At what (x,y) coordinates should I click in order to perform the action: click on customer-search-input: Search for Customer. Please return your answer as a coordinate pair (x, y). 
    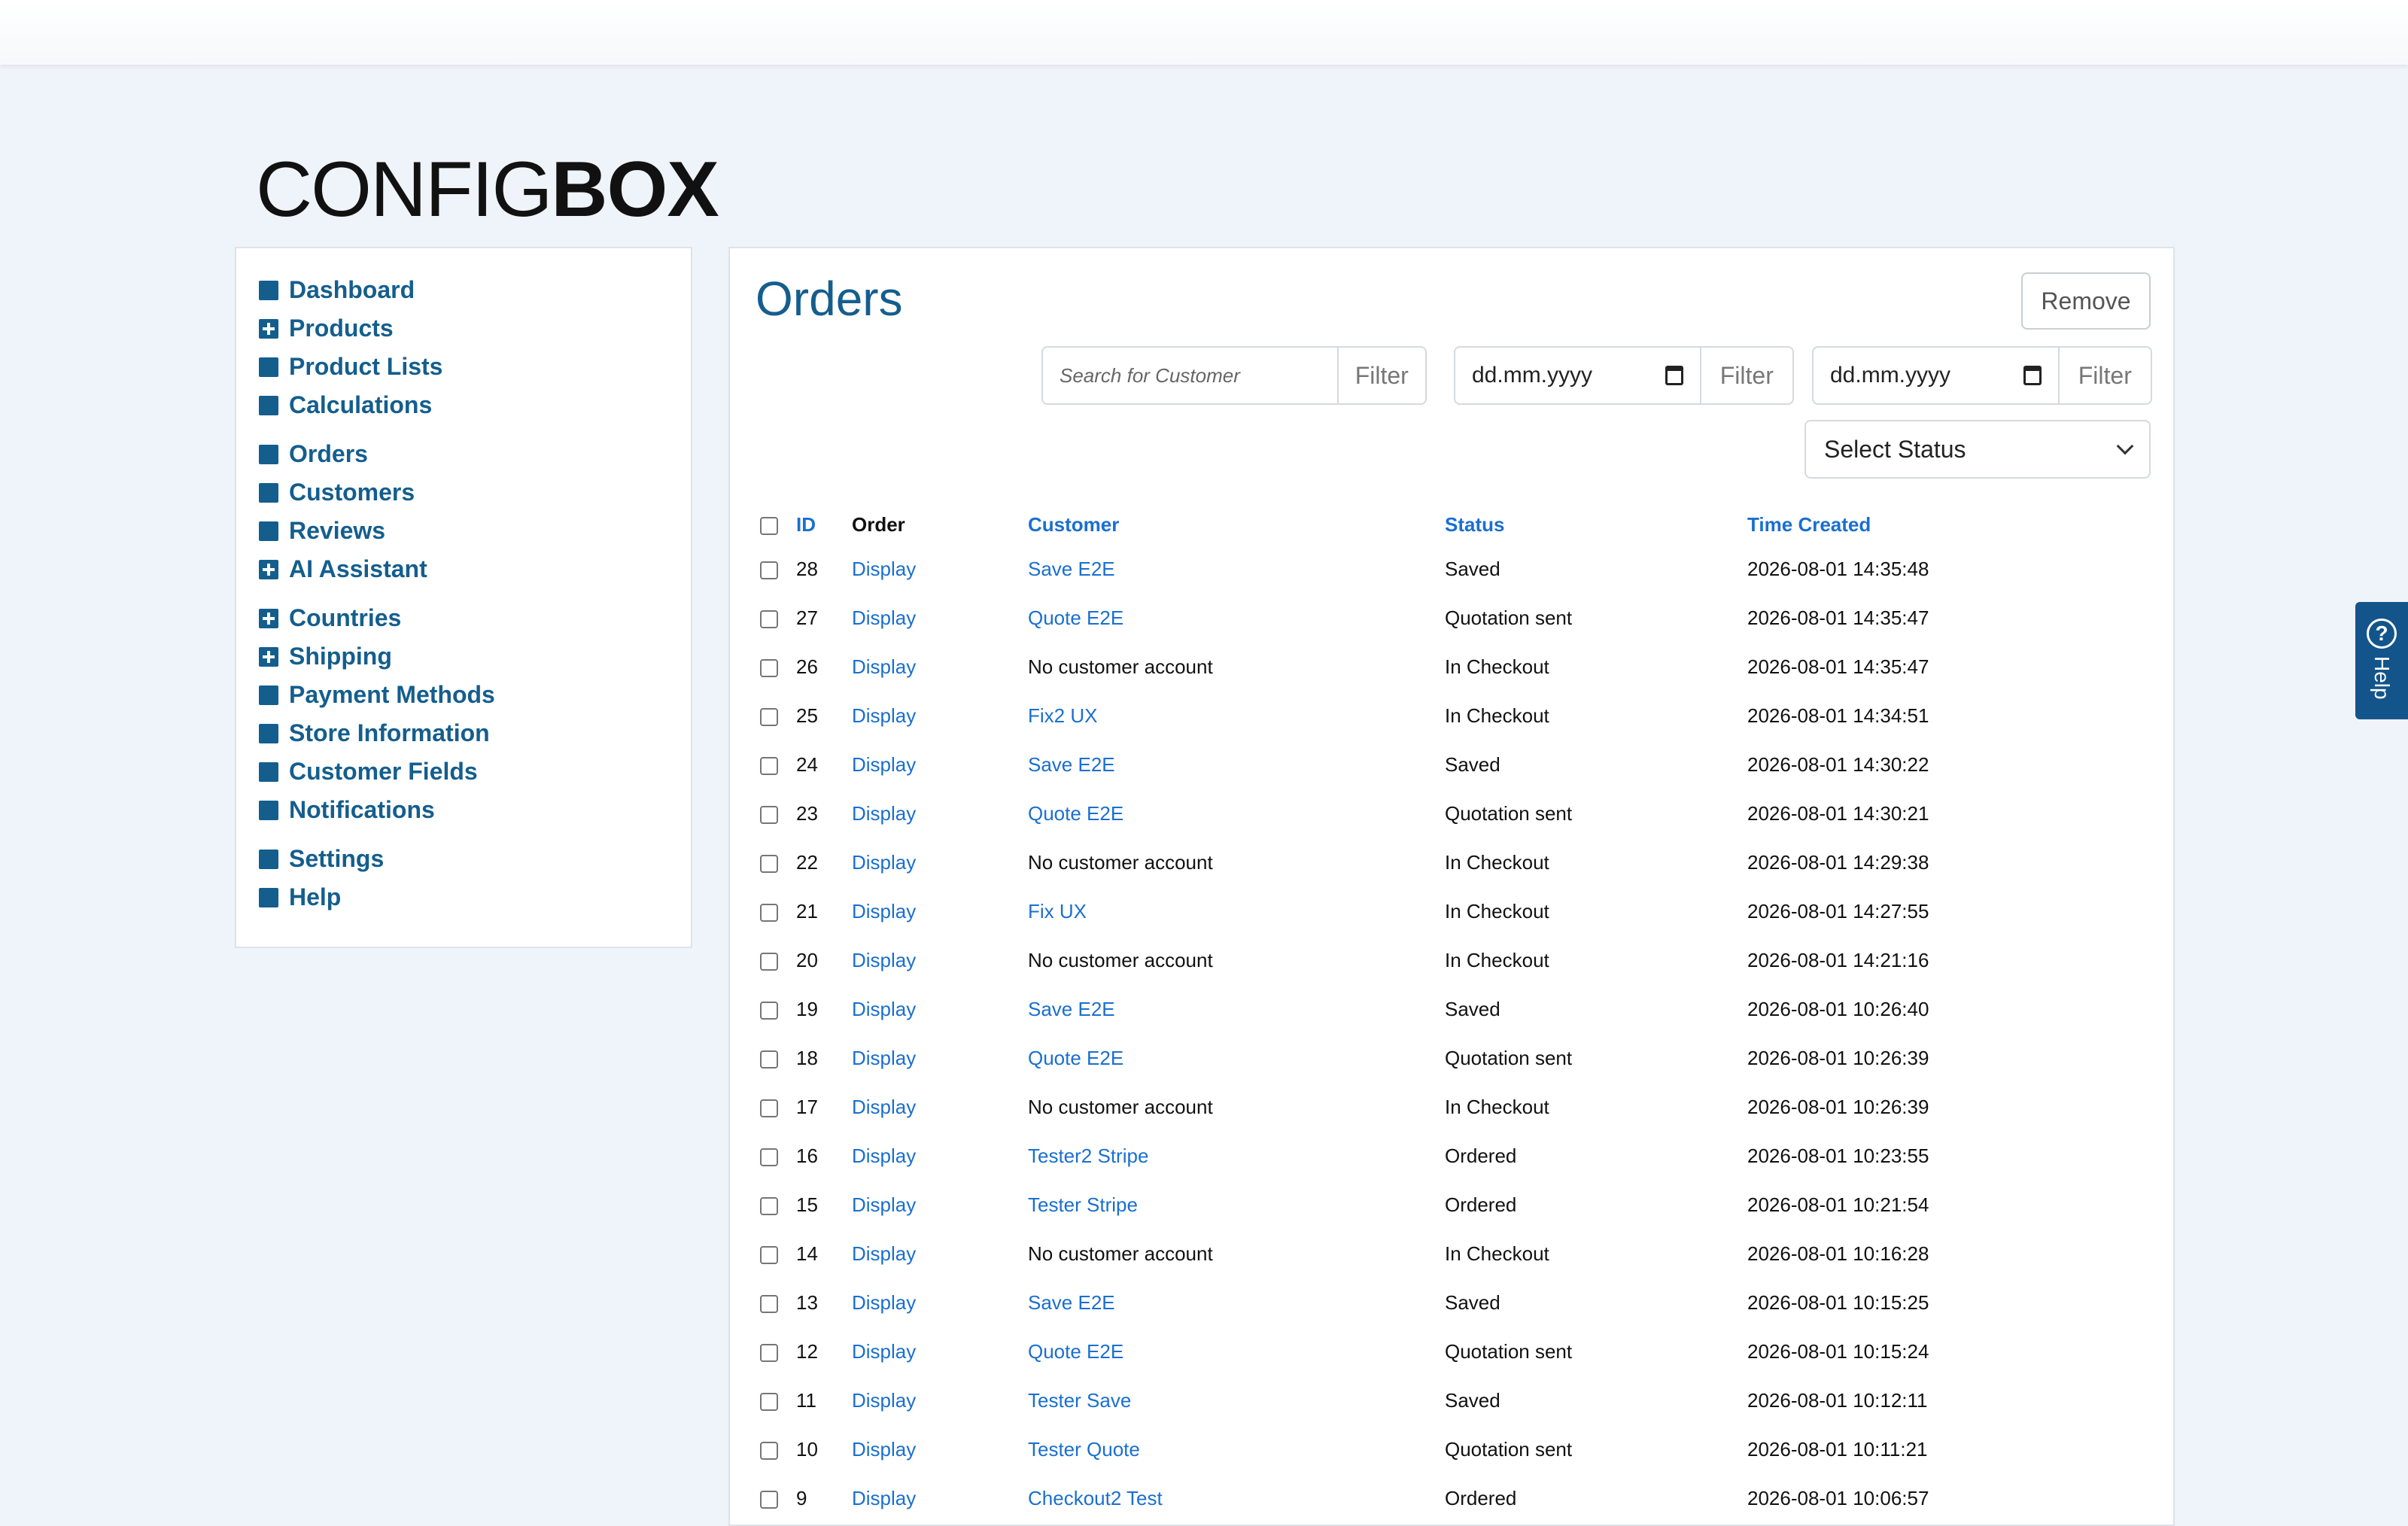
    Looking at the image, I should click on (1191, 375).